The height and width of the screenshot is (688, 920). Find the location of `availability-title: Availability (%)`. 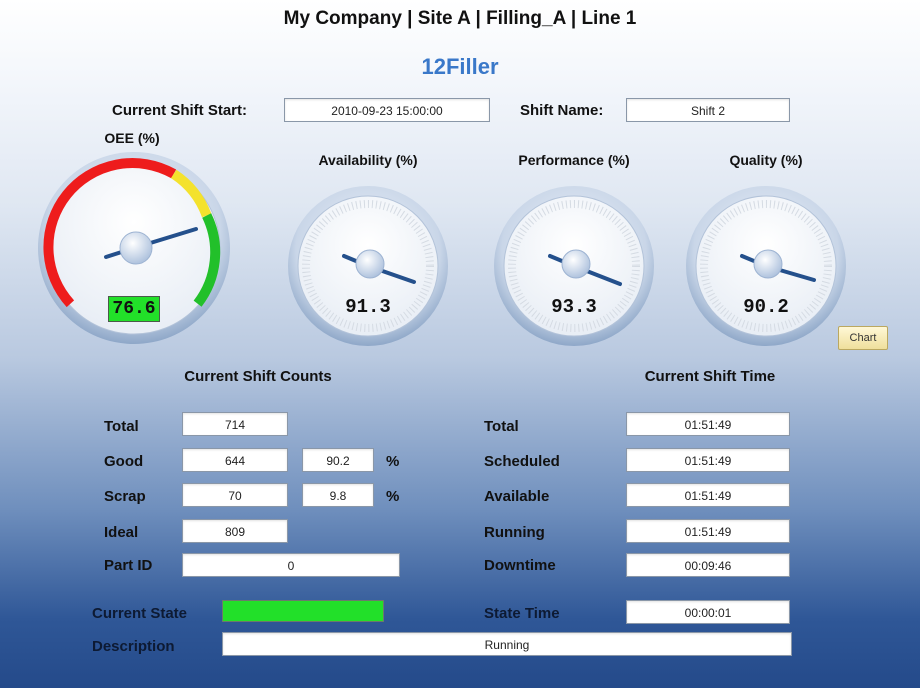

availability-title: Availability (%) is located at coordinates (368, 160).